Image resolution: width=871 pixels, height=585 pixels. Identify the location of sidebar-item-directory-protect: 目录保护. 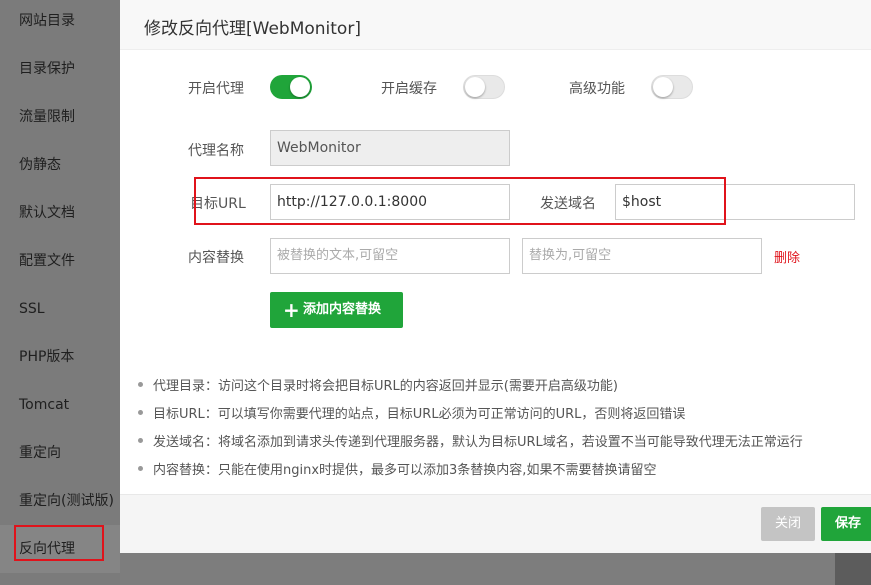
(60, 69).